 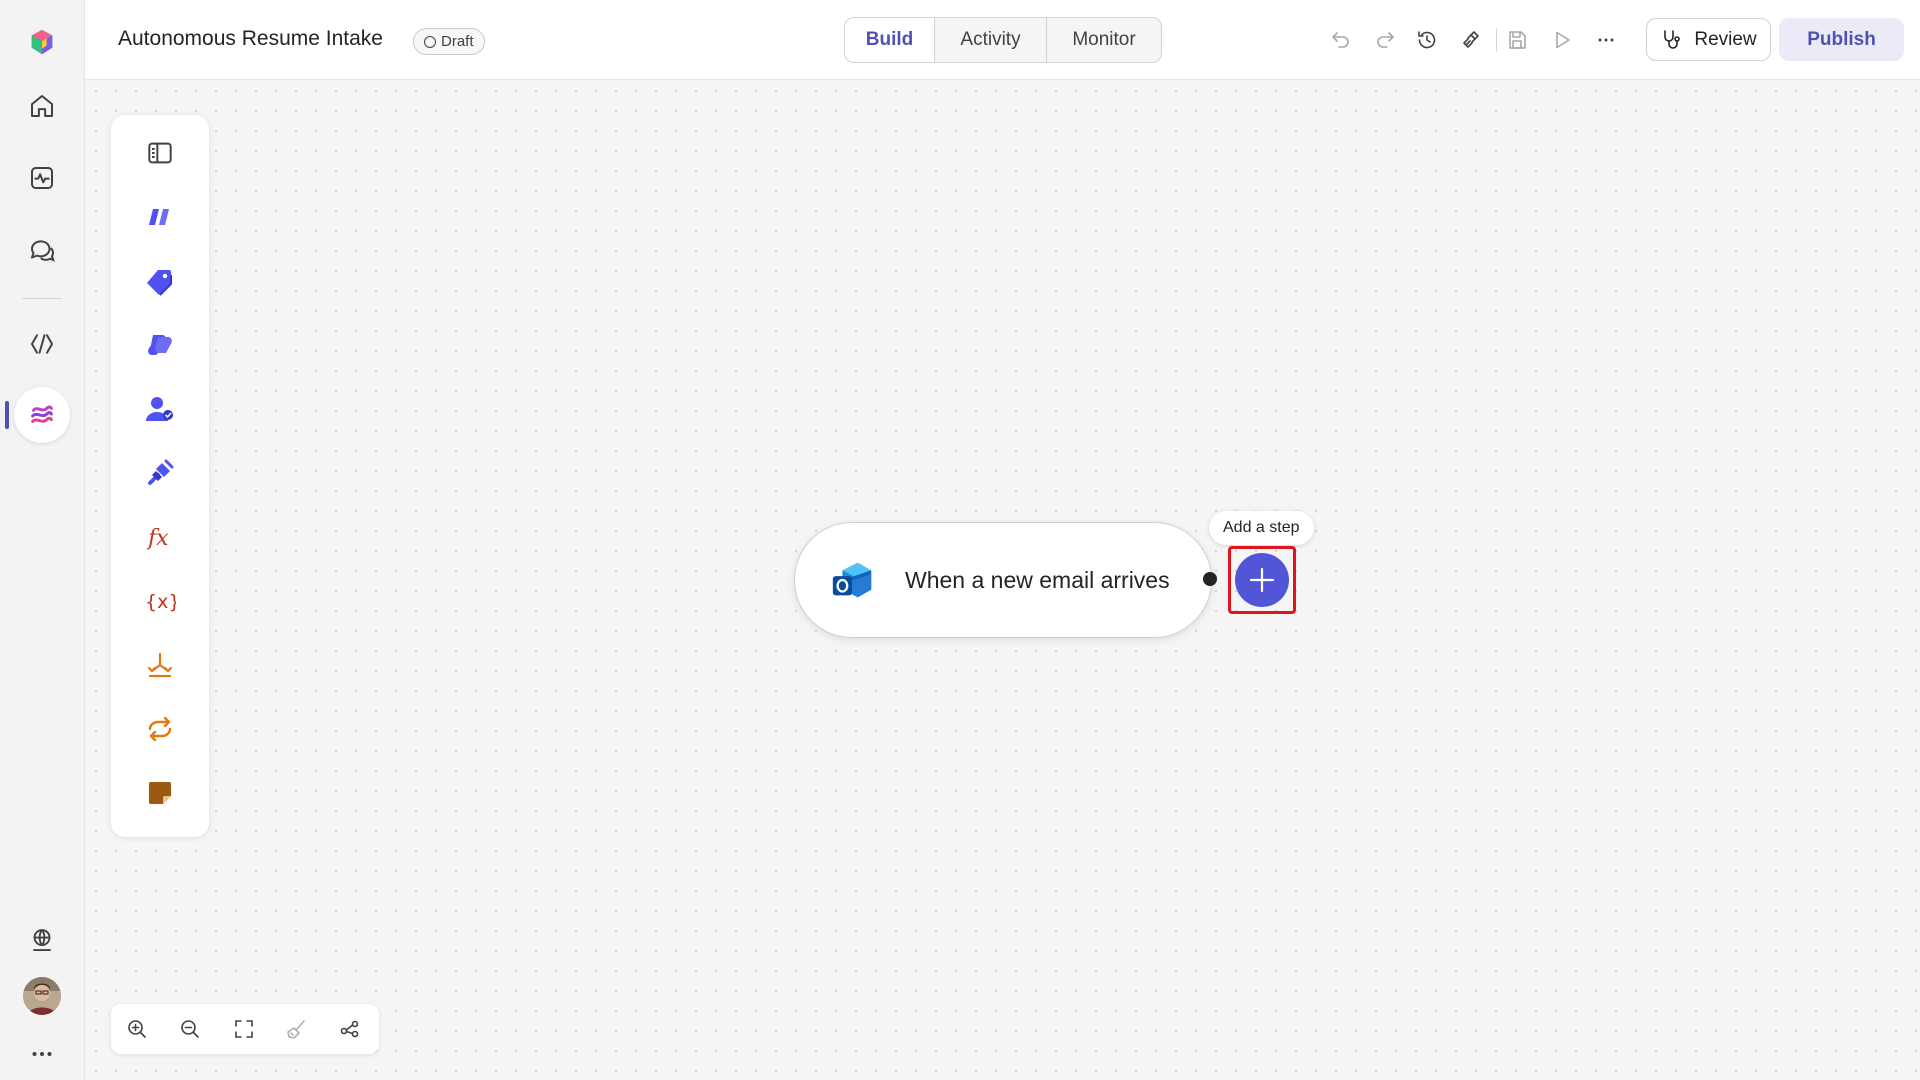 What do you see at coordinates (1261, 528) in the screenshot?
I see `add-step-tooltip: Add a step` at bounding box center [1261, 528].